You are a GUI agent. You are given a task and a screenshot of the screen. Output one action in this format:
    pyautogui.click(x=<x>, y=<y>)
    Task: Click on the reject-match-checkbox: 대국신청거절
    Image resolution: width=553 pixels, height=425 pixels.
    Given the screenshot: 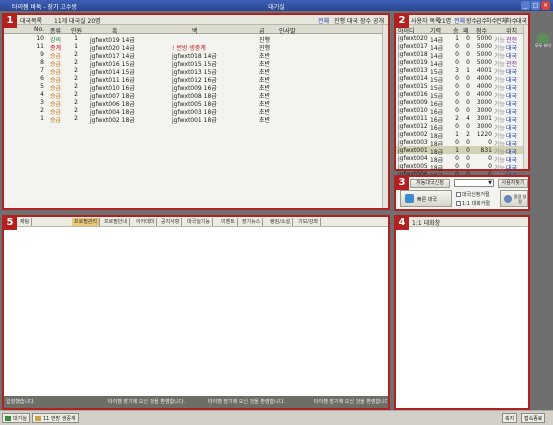 What is the action you would take?
    pyautogui.click(x=473, y=194)
    